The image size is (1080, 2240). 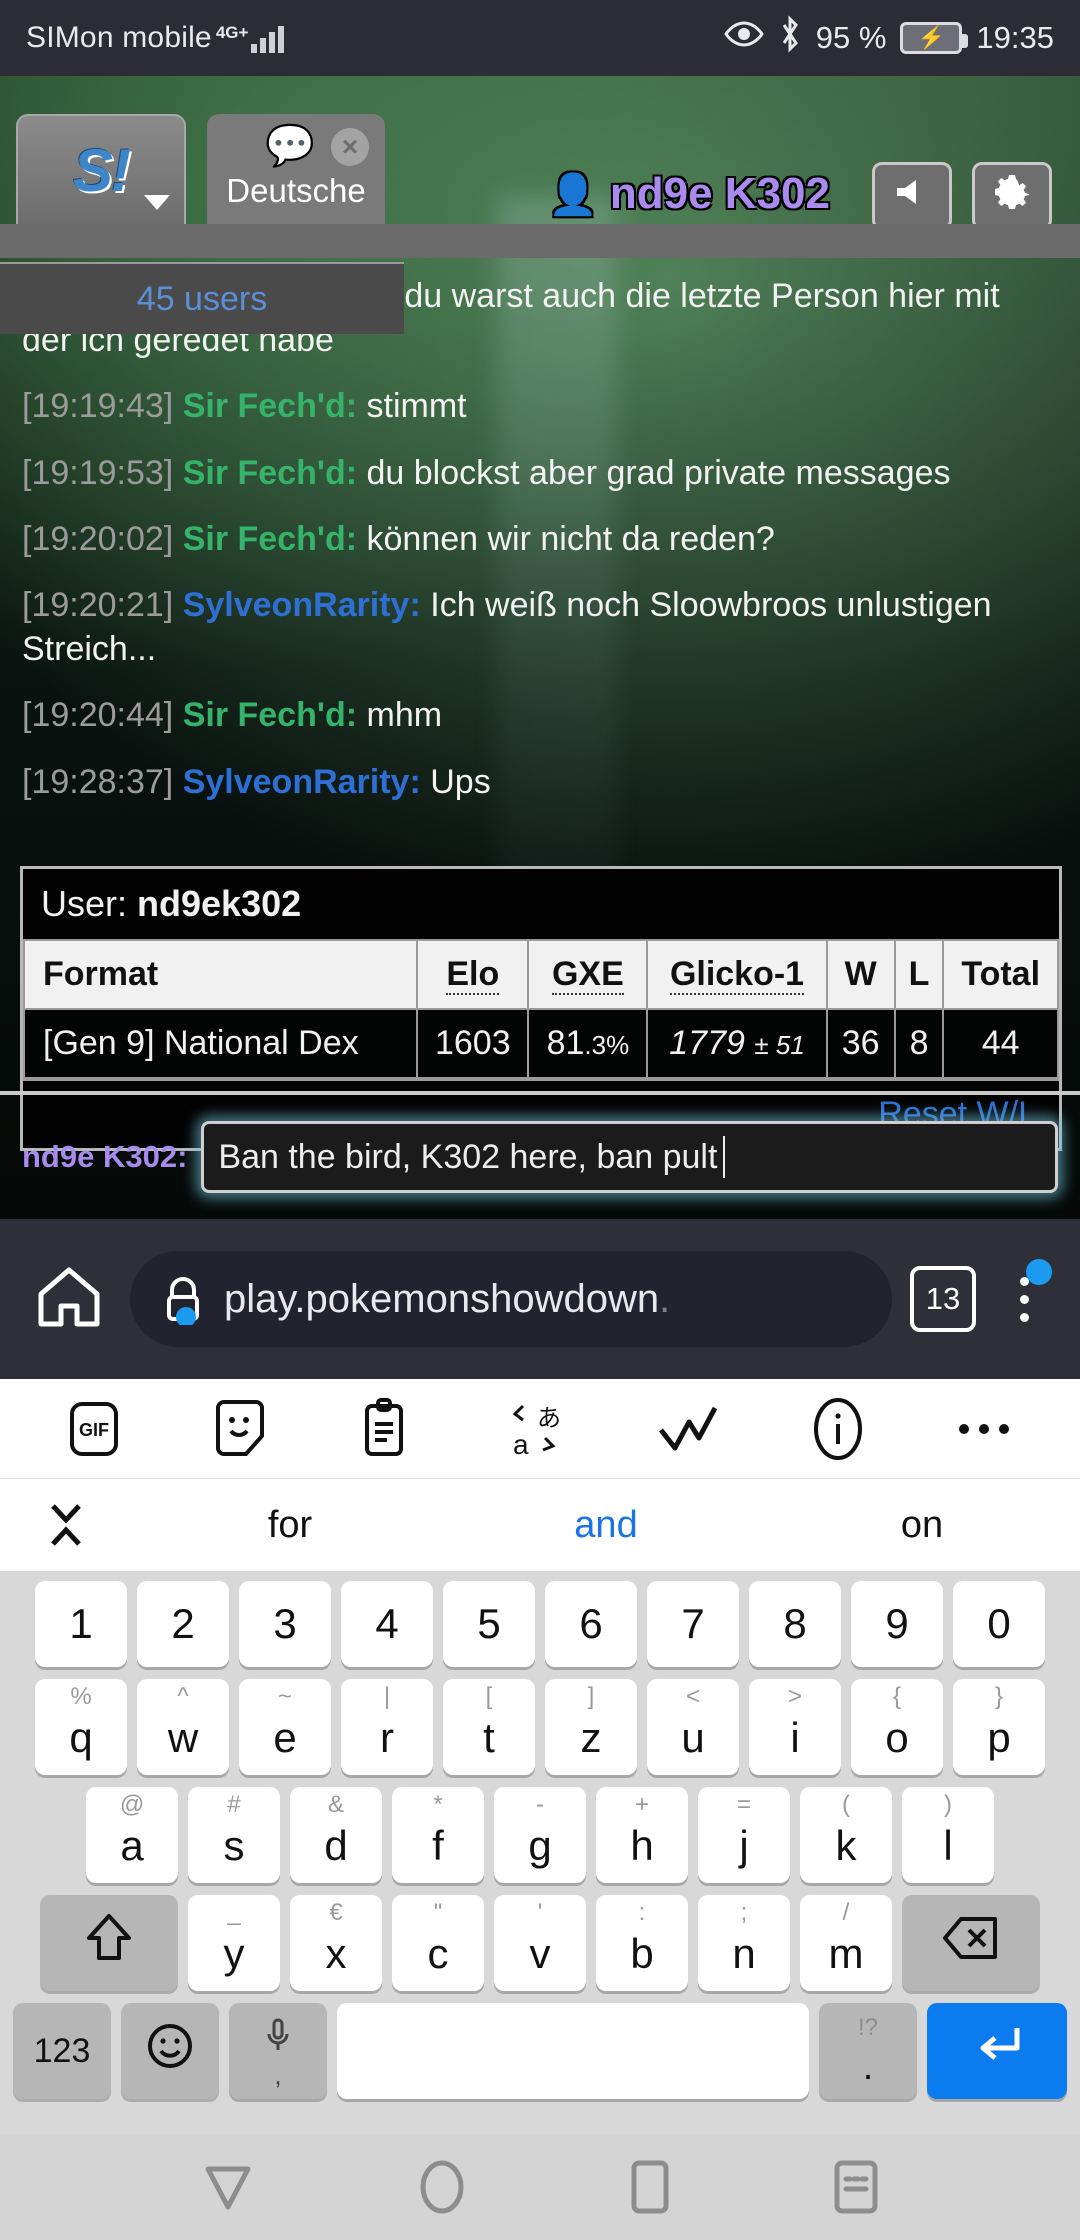 I want to click on ratings-user-label: User:, so click(x=84, y=903).